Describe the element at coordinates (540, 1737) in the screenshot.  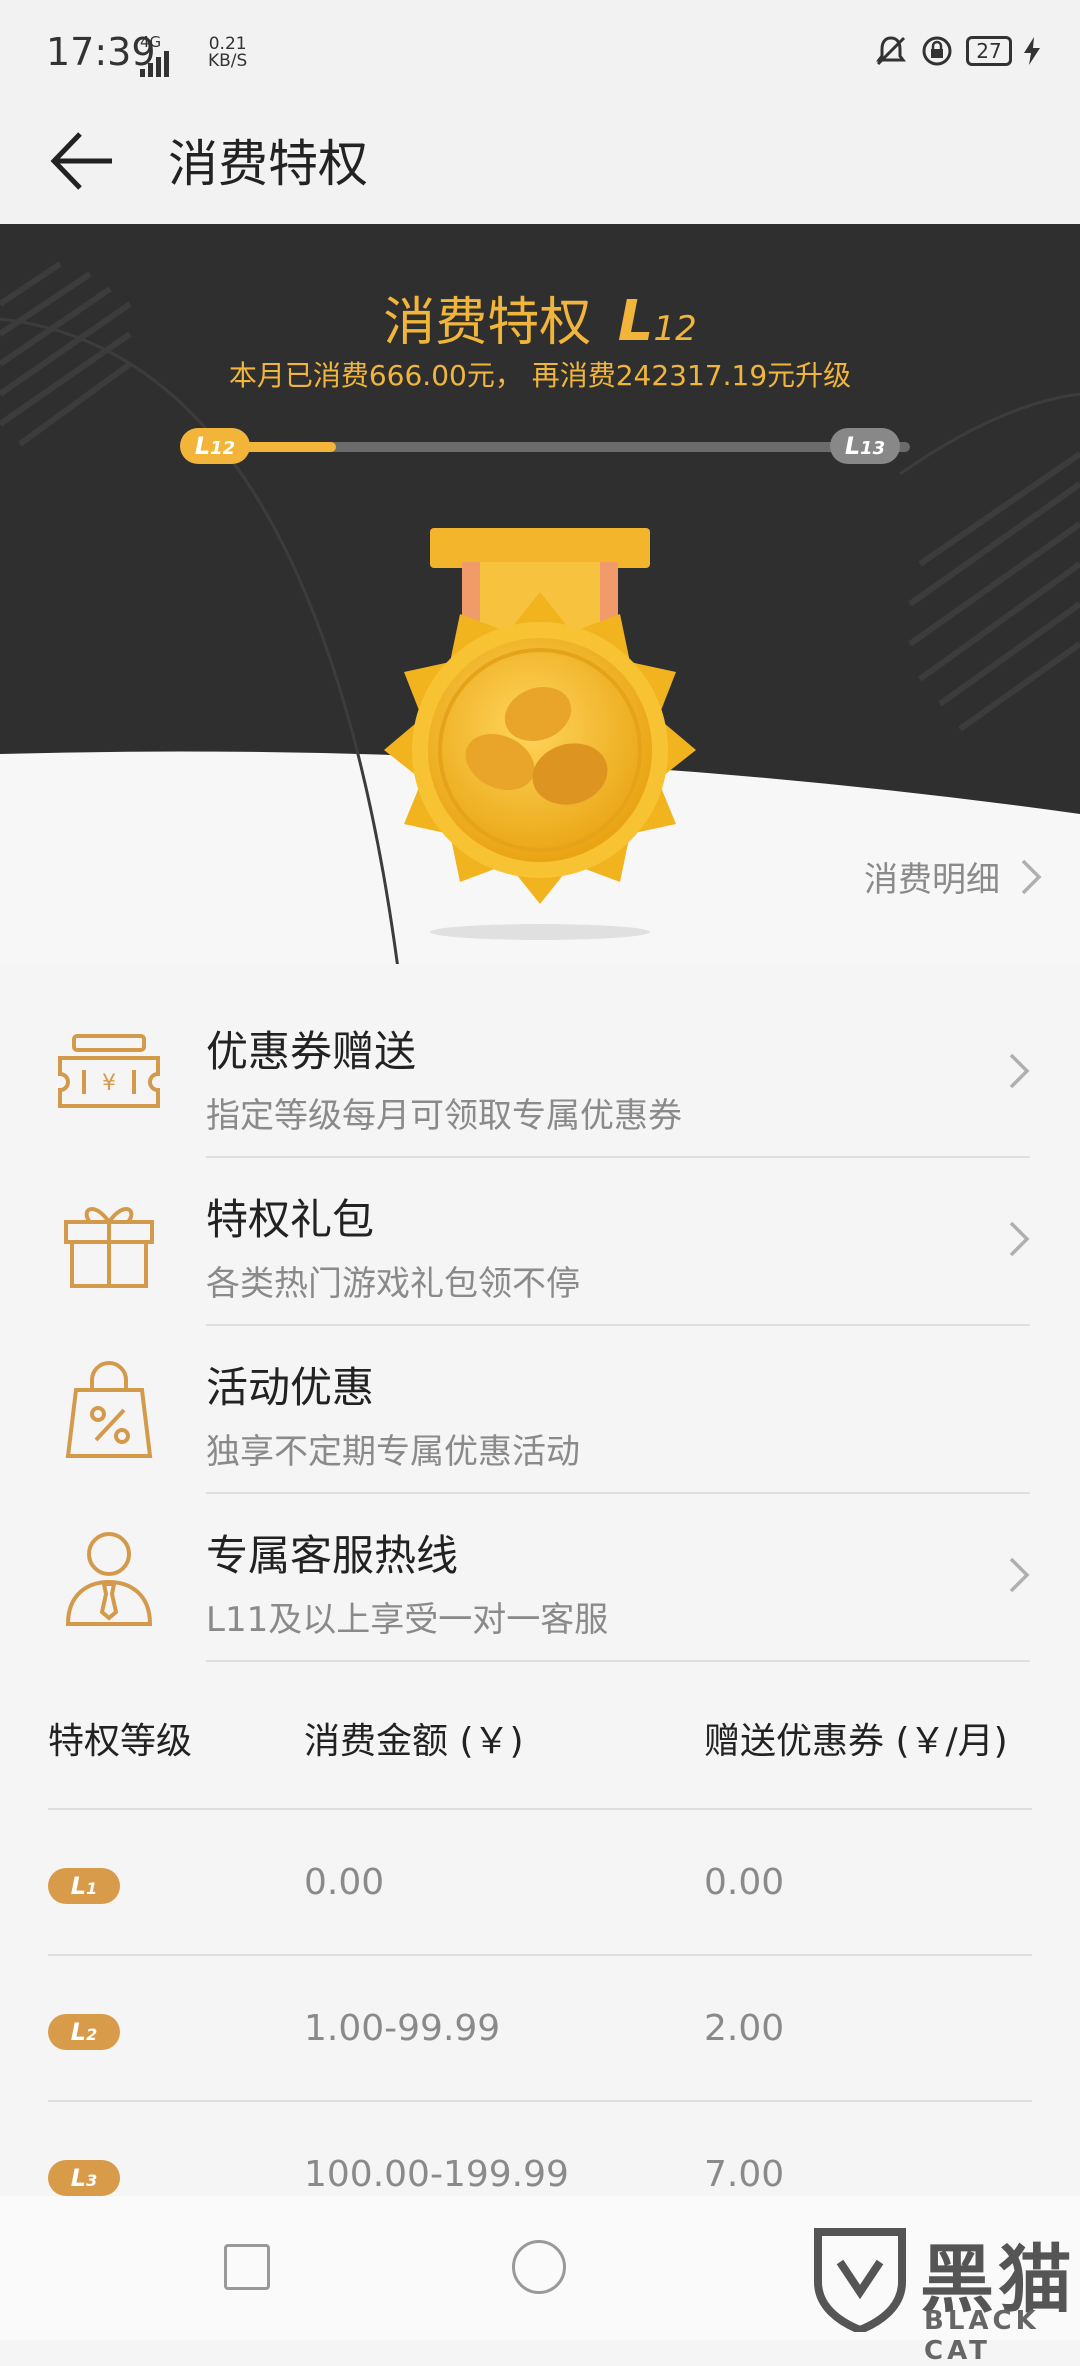
I see `table-header: 特权等级 消费金额 (￥) 赠送优惠券 (￥/月)` at that location.